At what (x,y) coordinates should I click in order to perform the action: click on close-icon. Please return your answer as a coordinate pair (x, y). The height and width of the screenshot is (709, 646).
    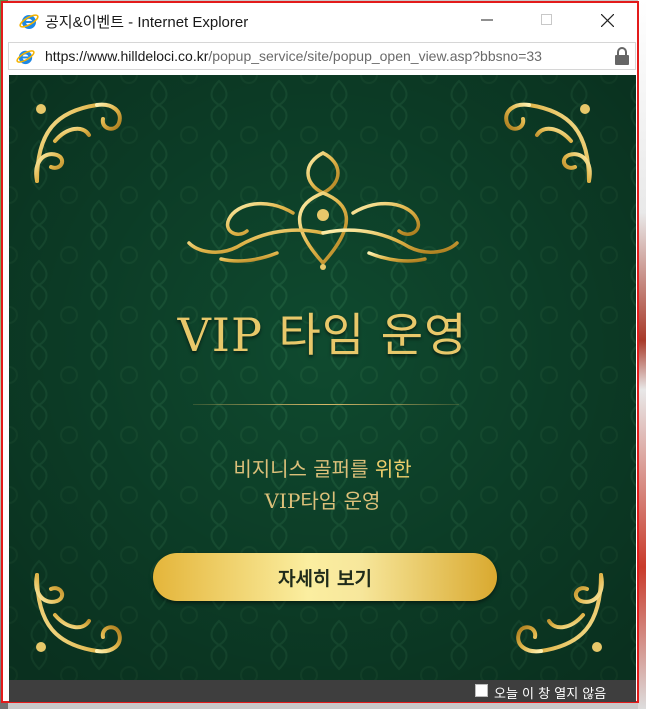
    Looking at the image, I should click on (607, 20).